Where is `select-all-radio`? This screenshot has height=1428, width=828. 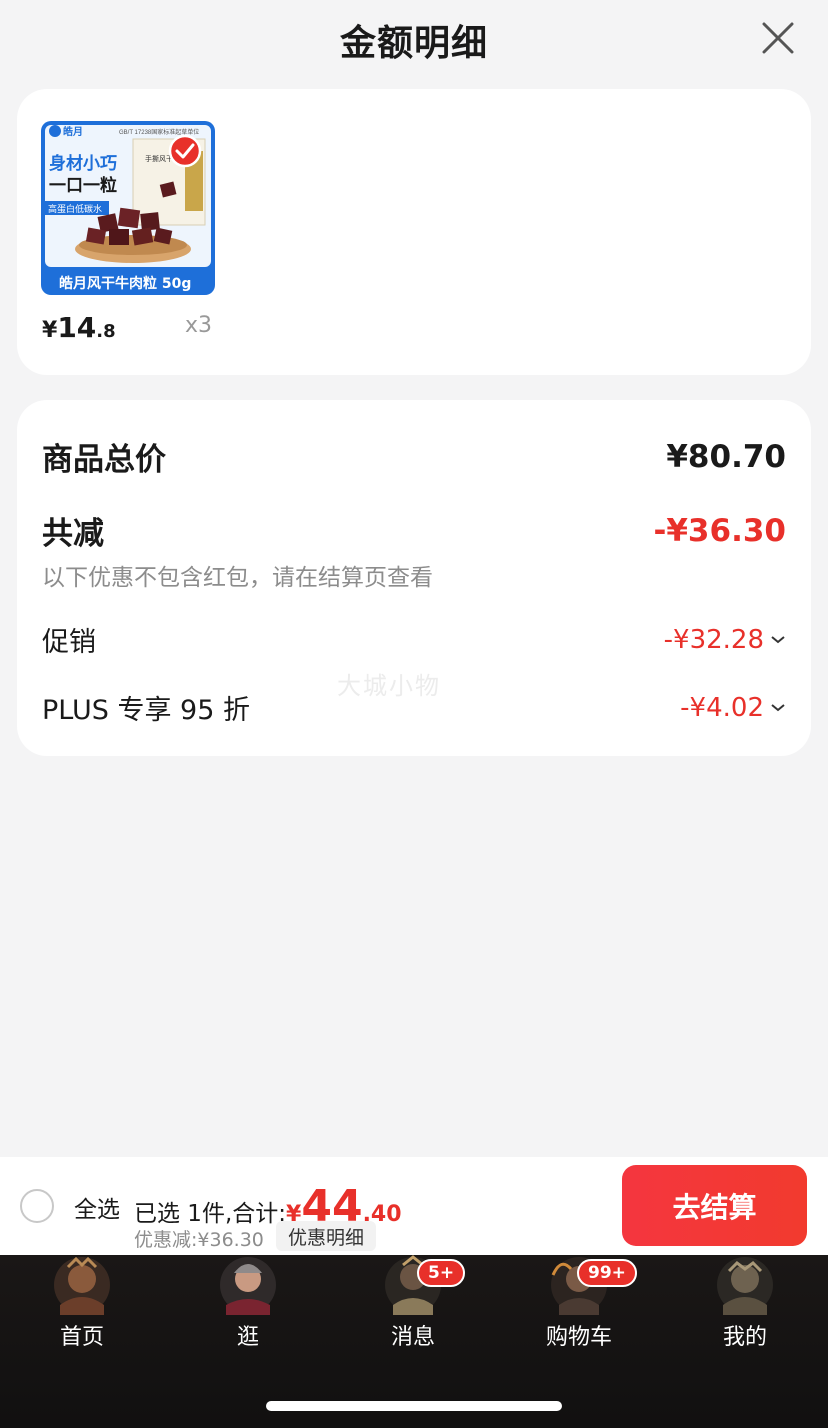 select-all-radio is located at coordinates (37, 1206).